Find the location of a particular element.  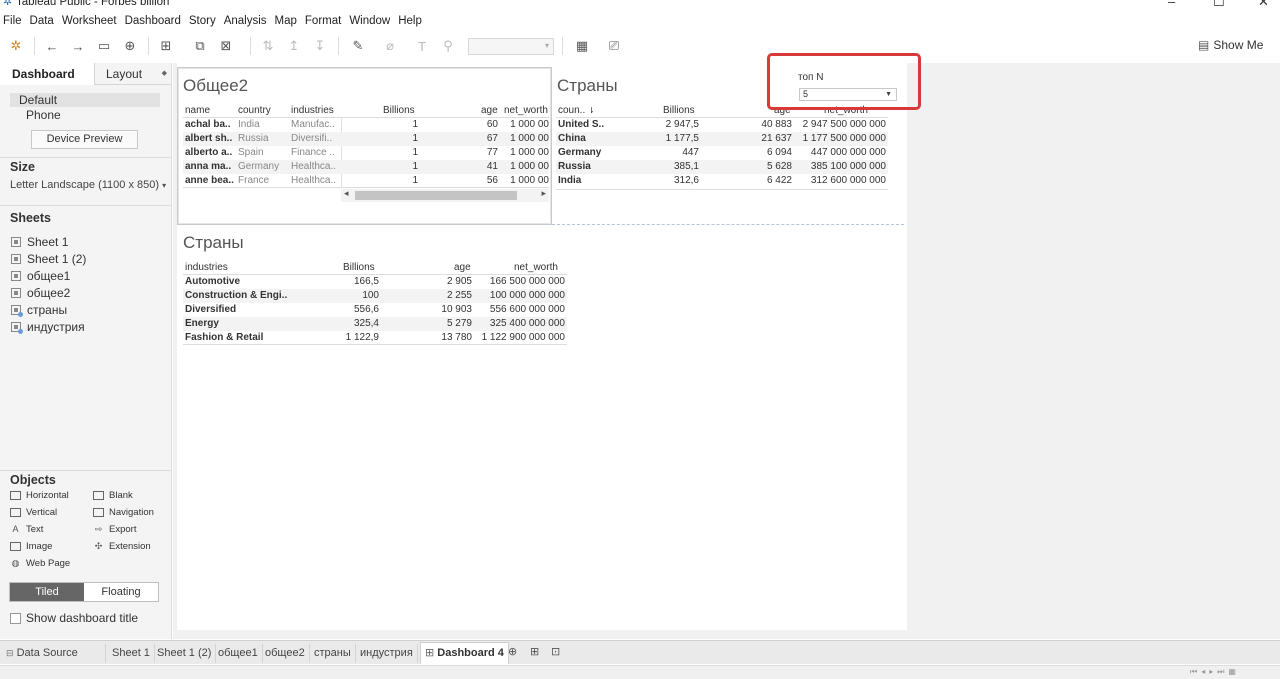

table-cell-billions: 325,4 is located at coordinates (344, 323).